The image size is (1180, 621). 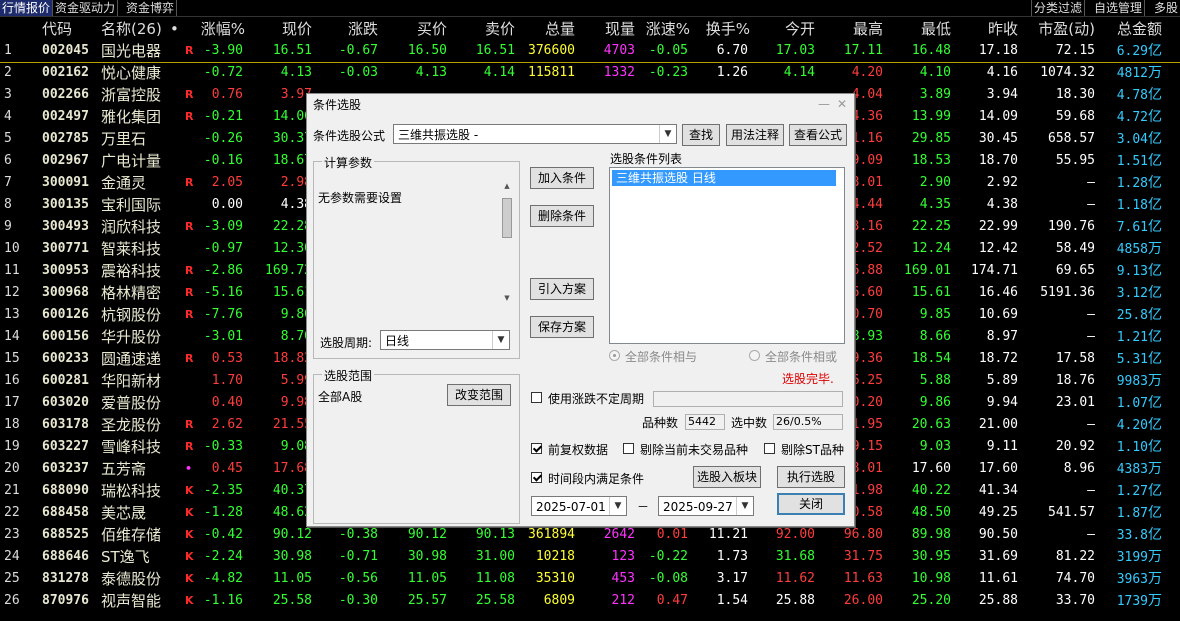 I want to click on col-speed: 涨速%, so click(x=660, y=29).